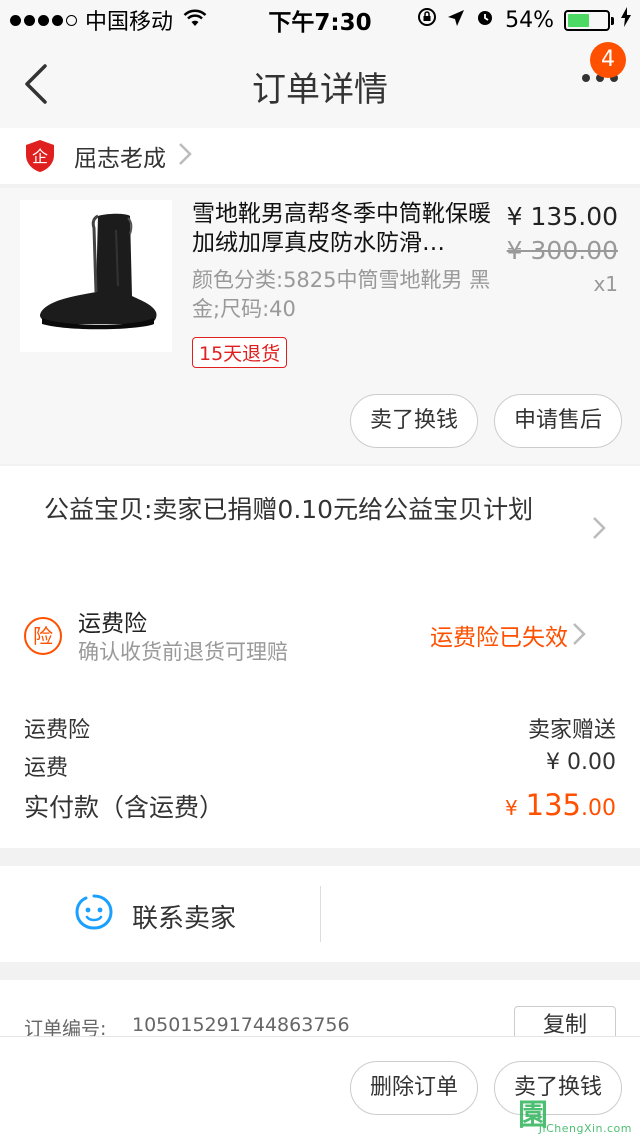 This screenshot has width=640, height=1136. I want to click on fee-summary: 运费险 卖家赠送 运费 ¥ 0.00 实付款（含运费） ¥ 135.00, so click(320, 767).